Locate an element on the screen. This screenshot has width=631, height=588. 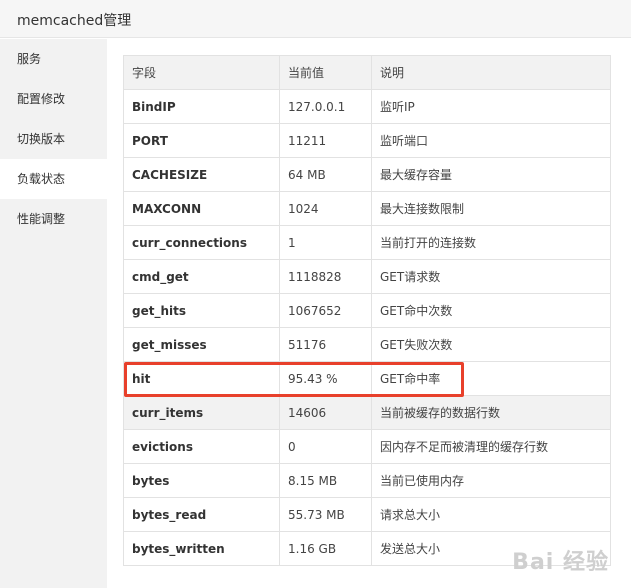
row-field: curr_items is located at coordinates (201, 412).